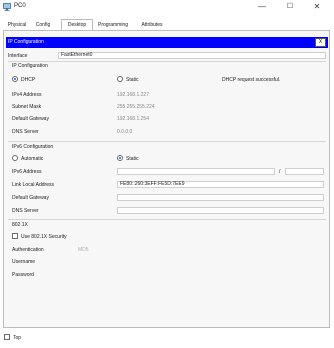 Image resolution: width=334 pixels, height=348 pixels. Describe the element at coordinates (28, 250) in the screenshot. I see `authentication-label: Authentication` at that location.